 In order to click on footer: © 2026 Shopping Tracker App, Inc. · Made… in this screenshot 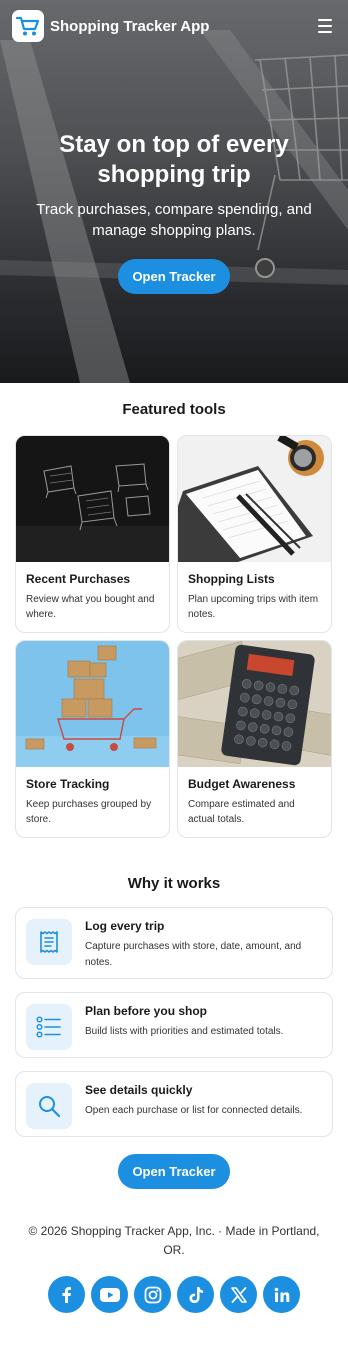, I will do `click(174, 1267)`.